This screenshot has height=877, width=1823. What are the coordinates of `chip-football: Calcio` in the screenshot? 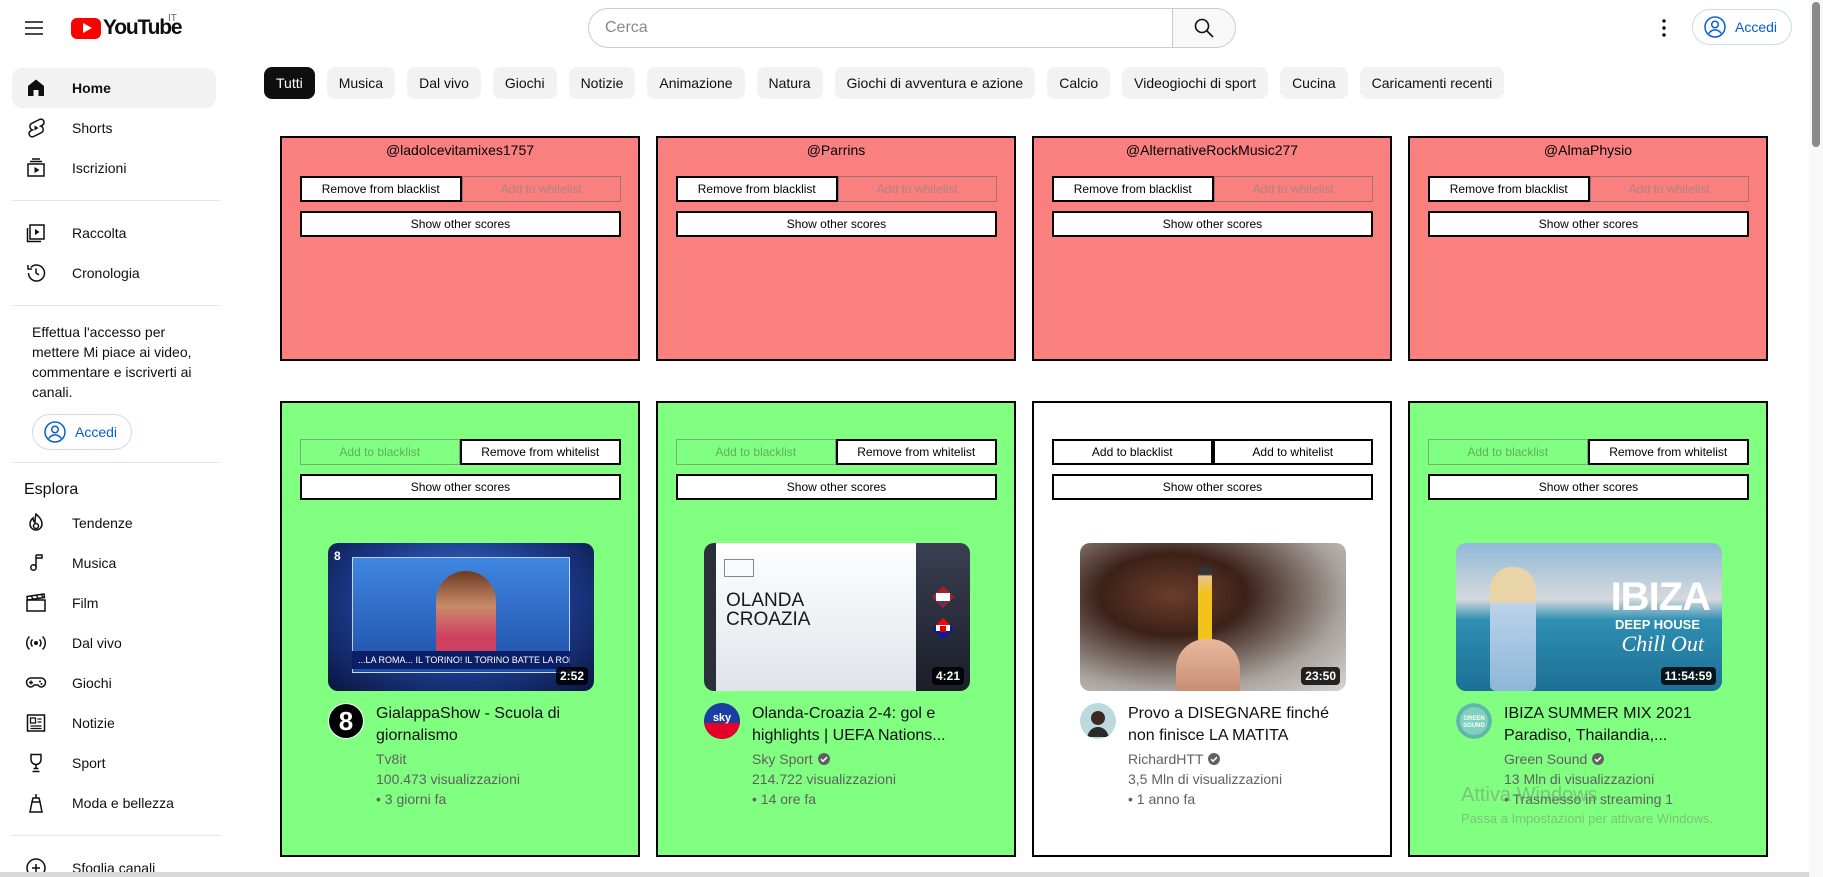 It's located at (1079, 83).